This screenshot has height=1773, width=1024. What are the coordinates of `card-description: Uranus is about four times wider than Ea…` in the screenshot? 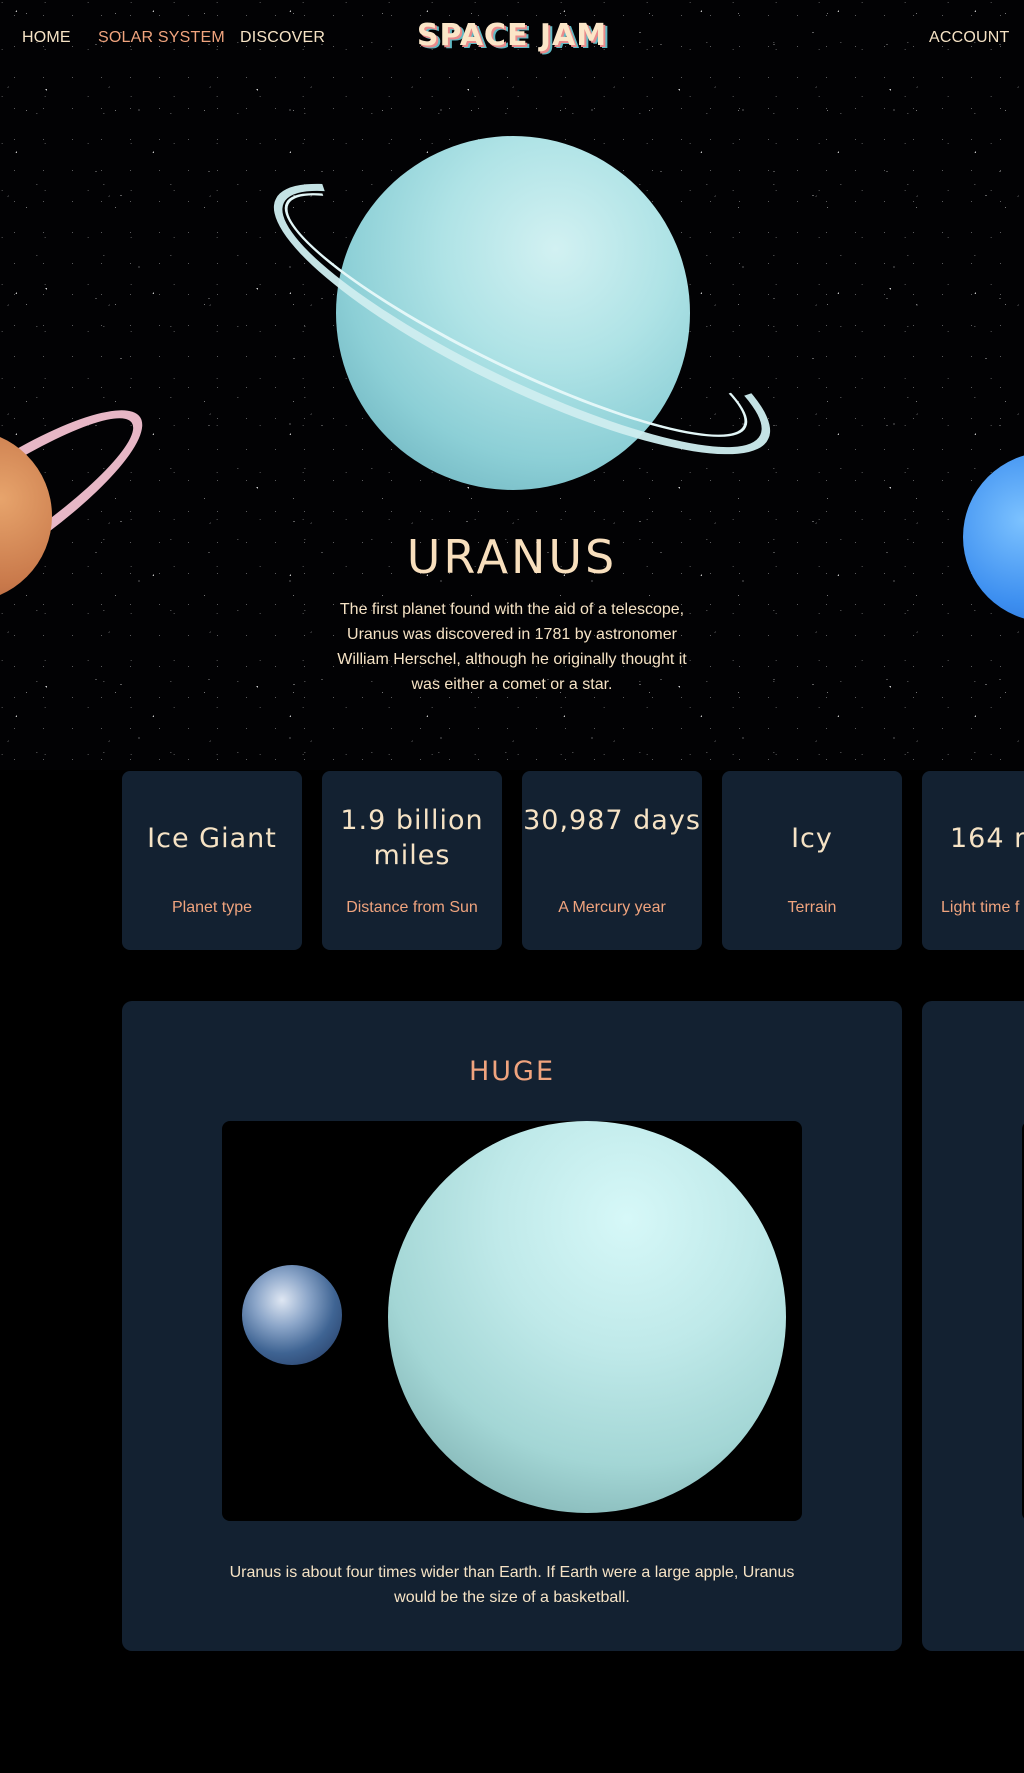 It's located at (512, 1585).